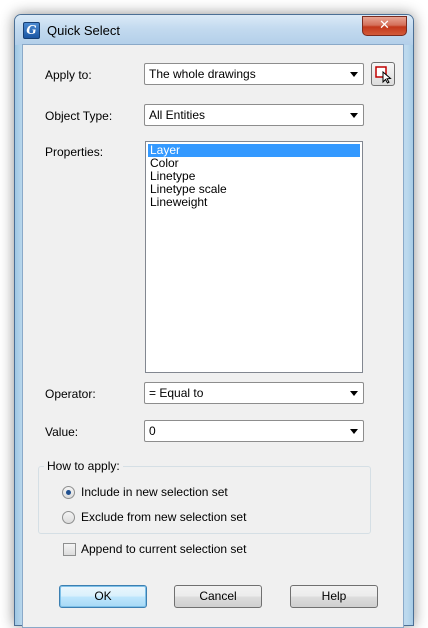 Image resolution: width=428 pixels, height=628 pixels. What do you see at coordinates (70, 394) in the screenshot?
I see `operator-label: Operator:` at bounding box center [70, 394].